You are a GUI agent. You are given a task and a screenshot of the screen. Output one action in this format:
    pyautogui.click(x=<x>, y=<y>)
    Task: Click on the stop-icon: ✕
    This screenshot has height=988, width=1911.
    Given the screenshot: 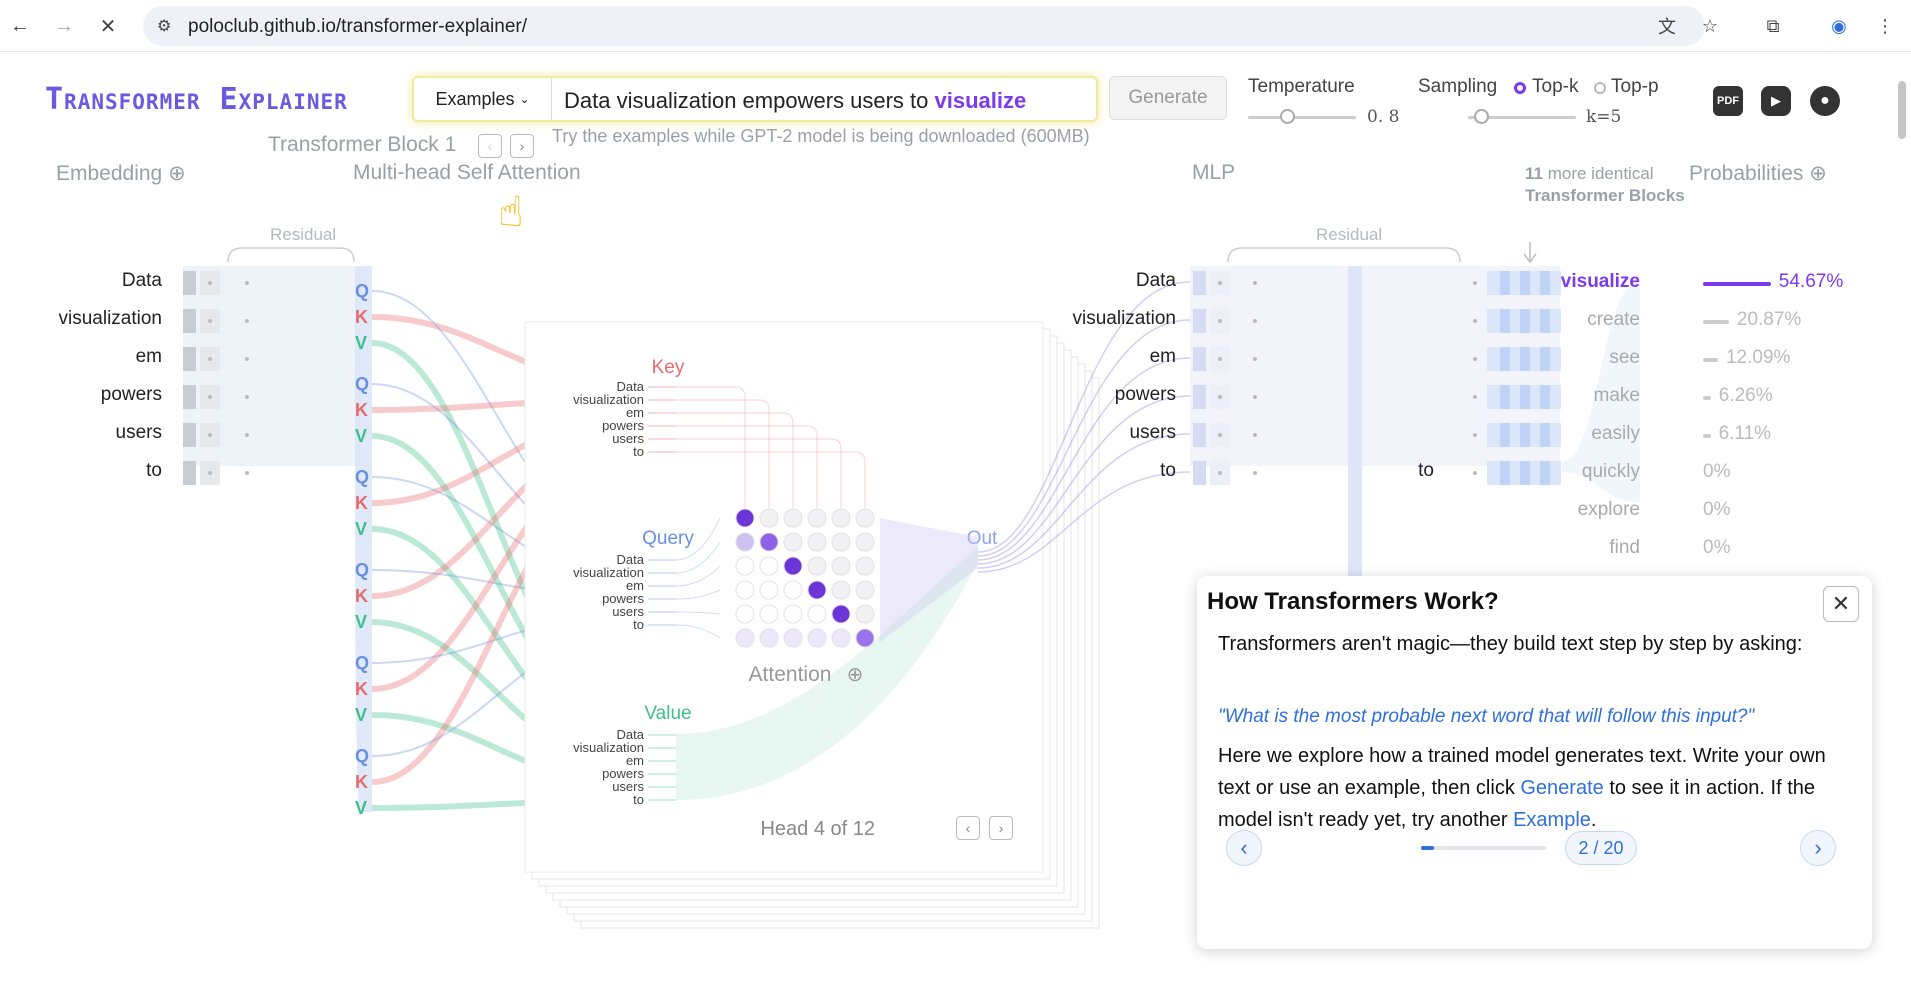 What is the action you would take?
    pyautogui.click(x=108, y=26)
    